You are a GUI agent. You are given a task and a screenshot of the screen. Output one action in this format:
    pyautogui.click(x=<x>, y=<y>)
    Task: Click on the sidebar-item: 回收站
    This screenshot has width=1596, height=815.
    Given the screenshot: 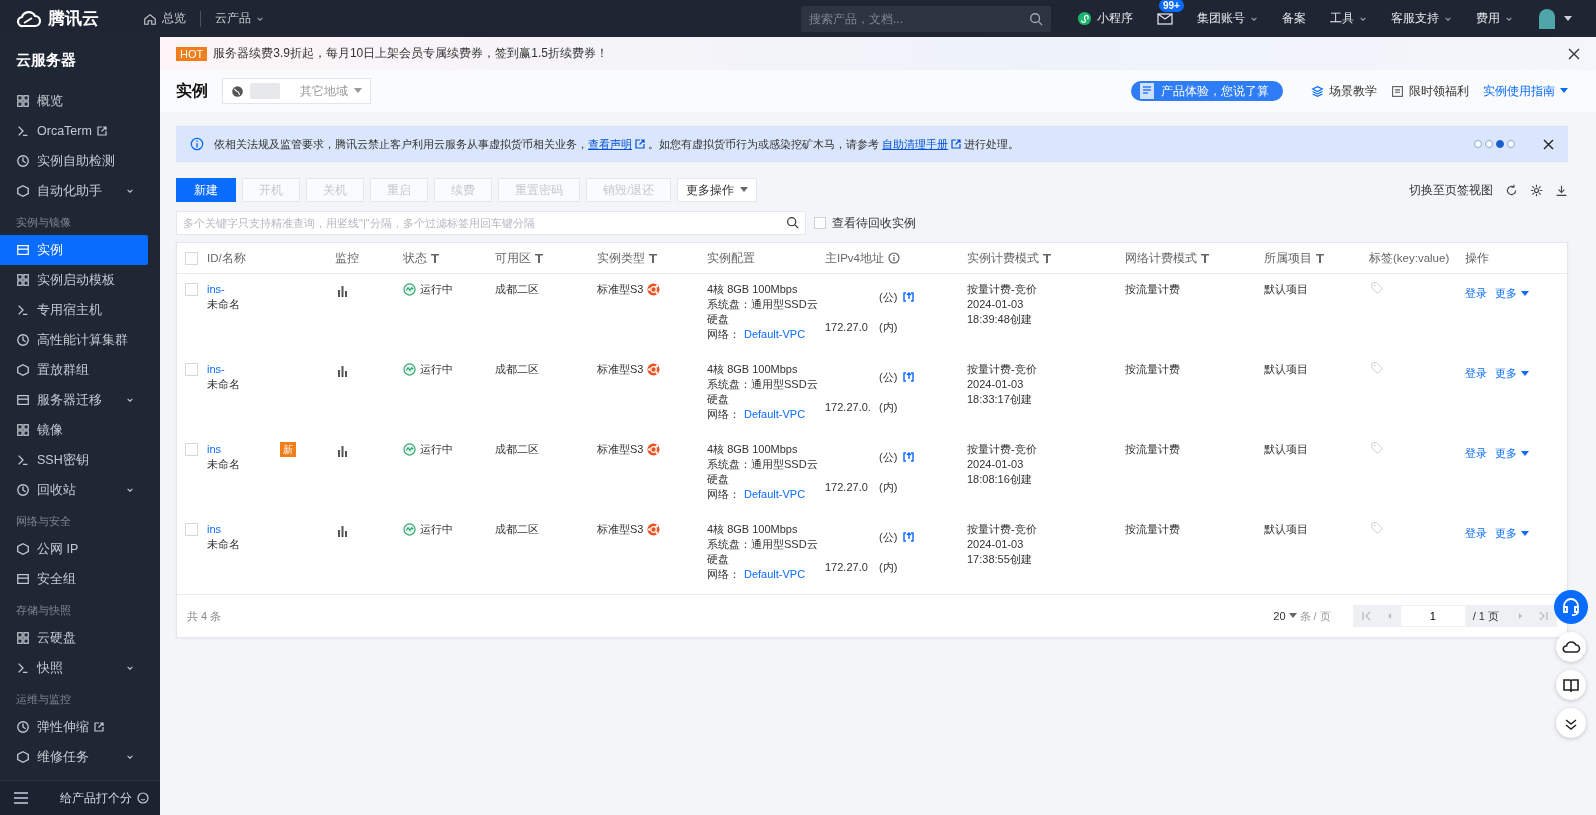 What is the action you would take?
    pyautogui.click(x=74, y=490)
    